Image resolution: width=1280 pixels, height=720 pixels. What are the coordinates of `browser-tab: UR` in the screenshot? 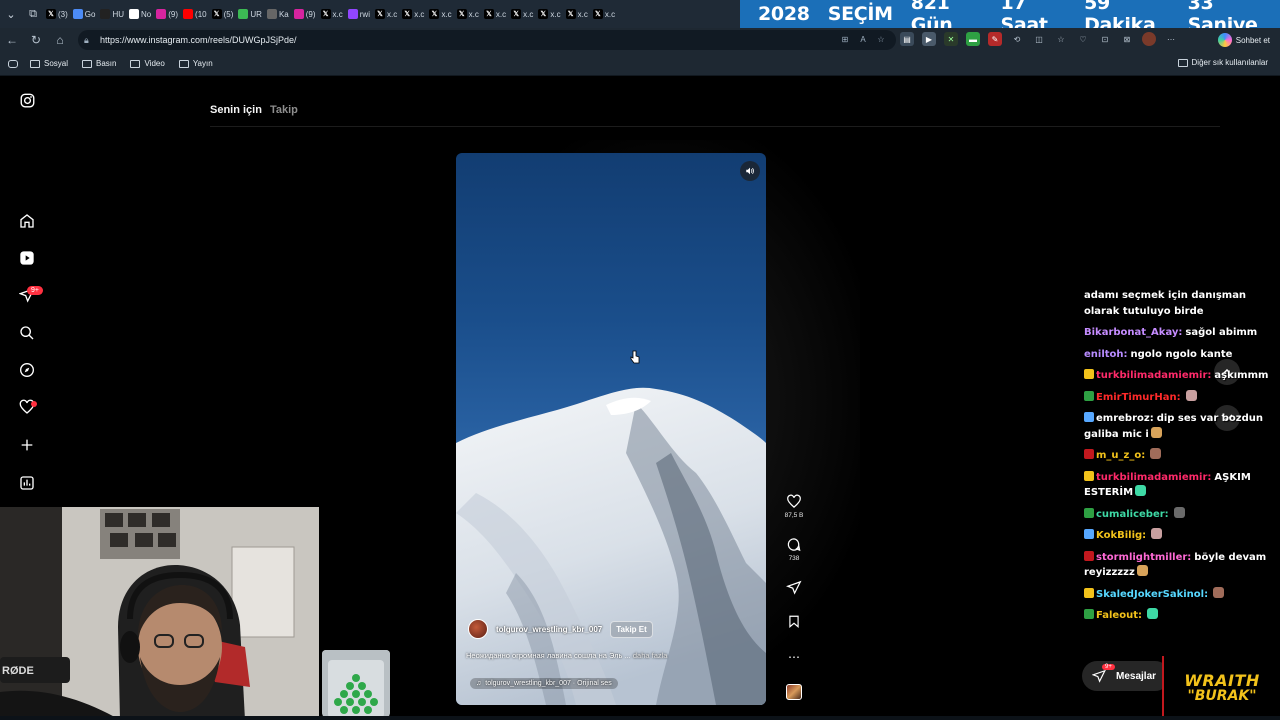 It's located at (250, 14).